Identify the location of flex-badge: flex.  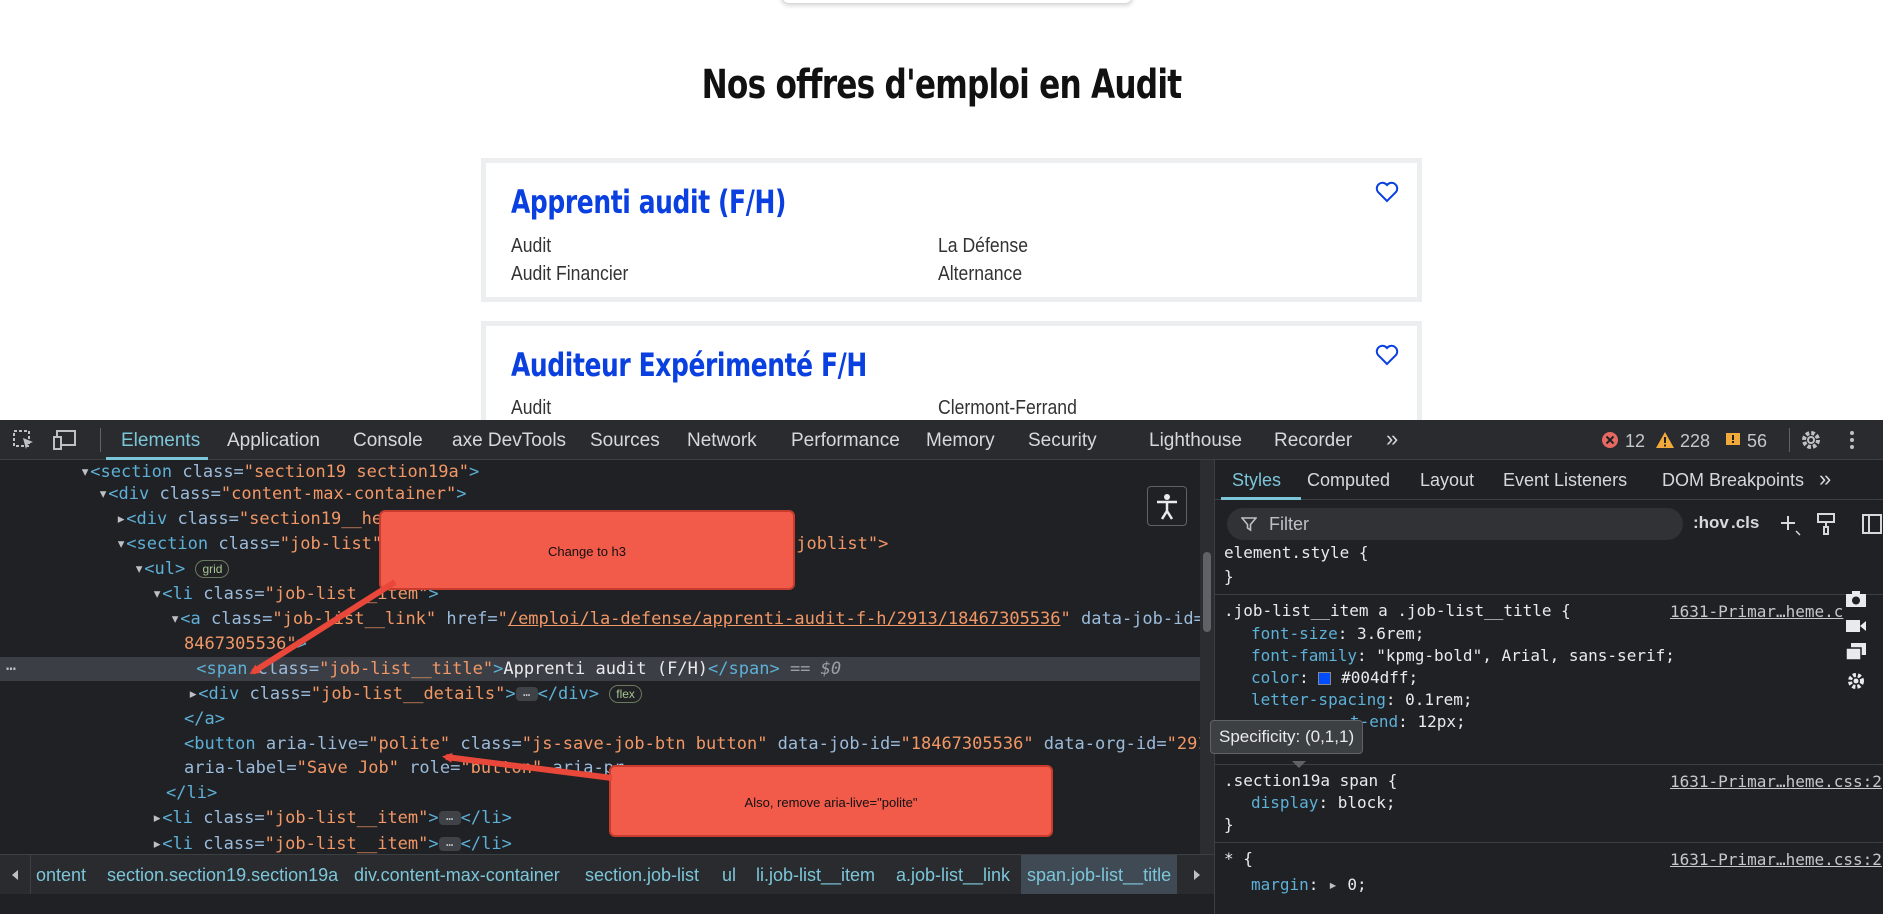
(625, 694).